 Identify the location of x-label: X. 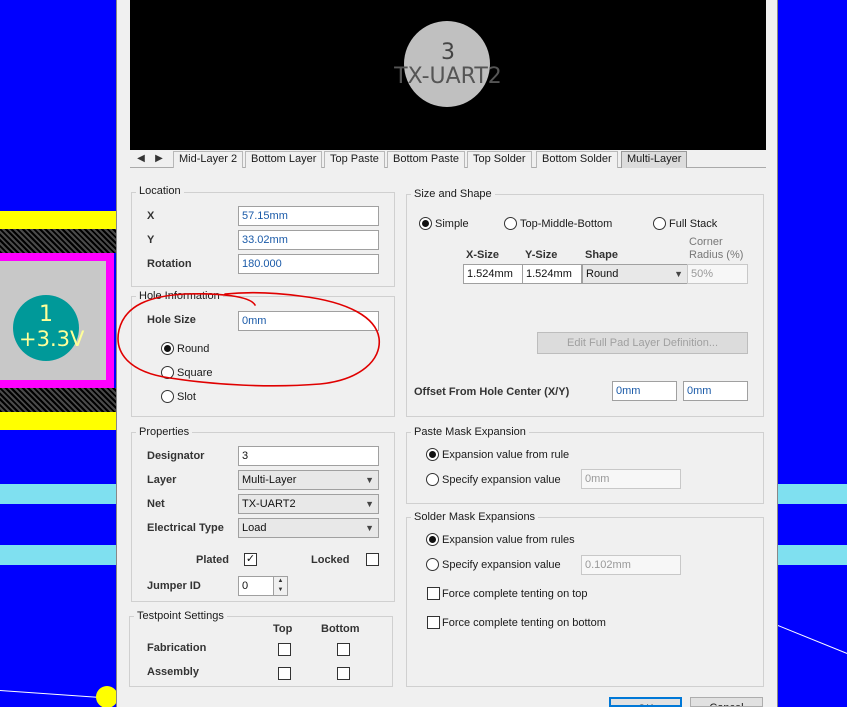
(151, 216).